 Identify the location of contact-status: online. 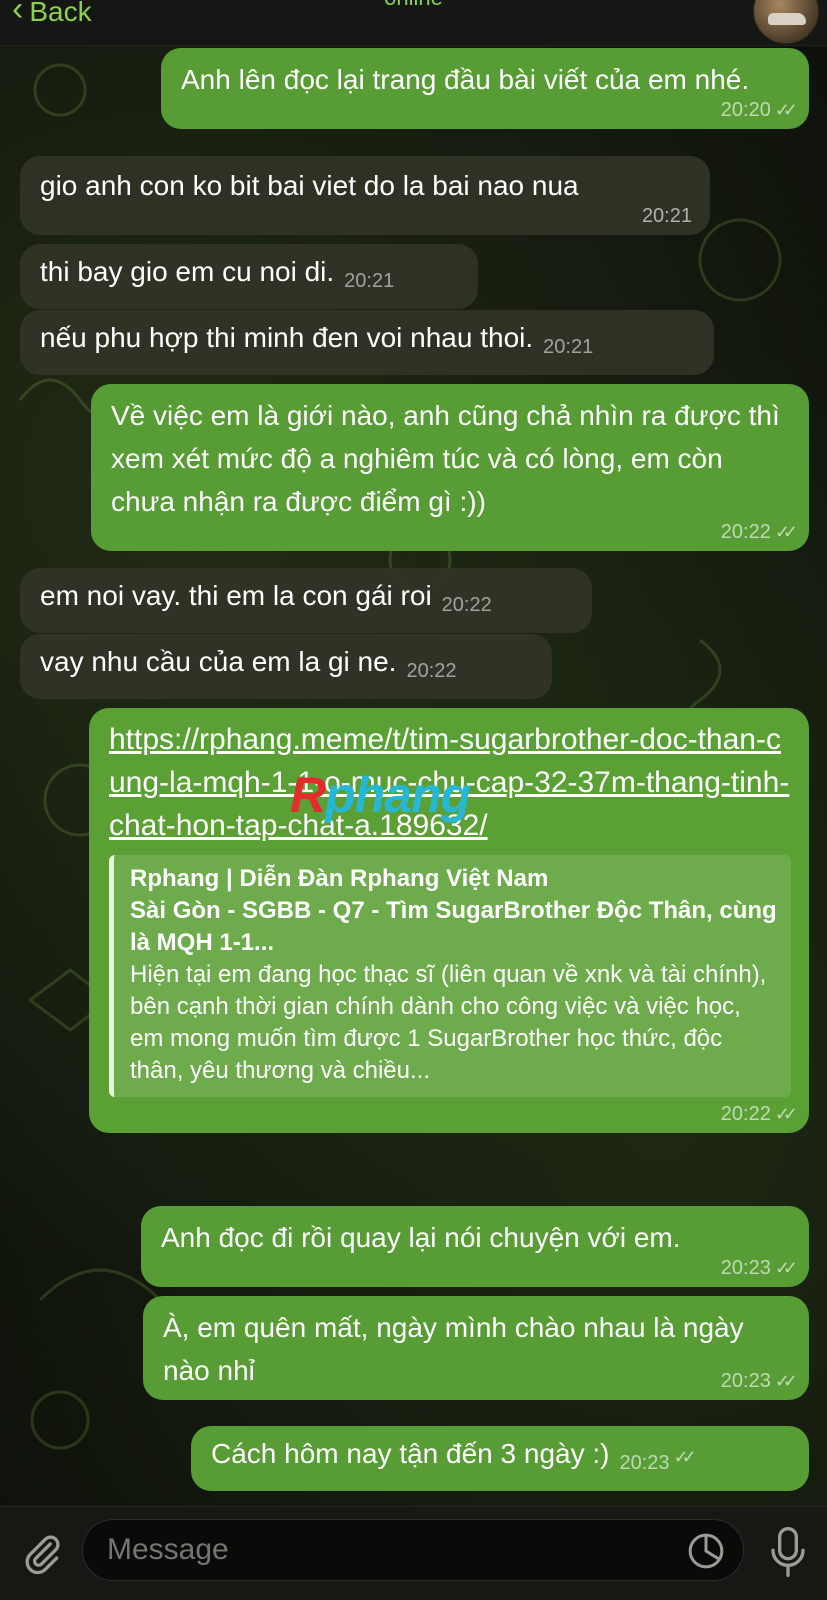
(413, 5).